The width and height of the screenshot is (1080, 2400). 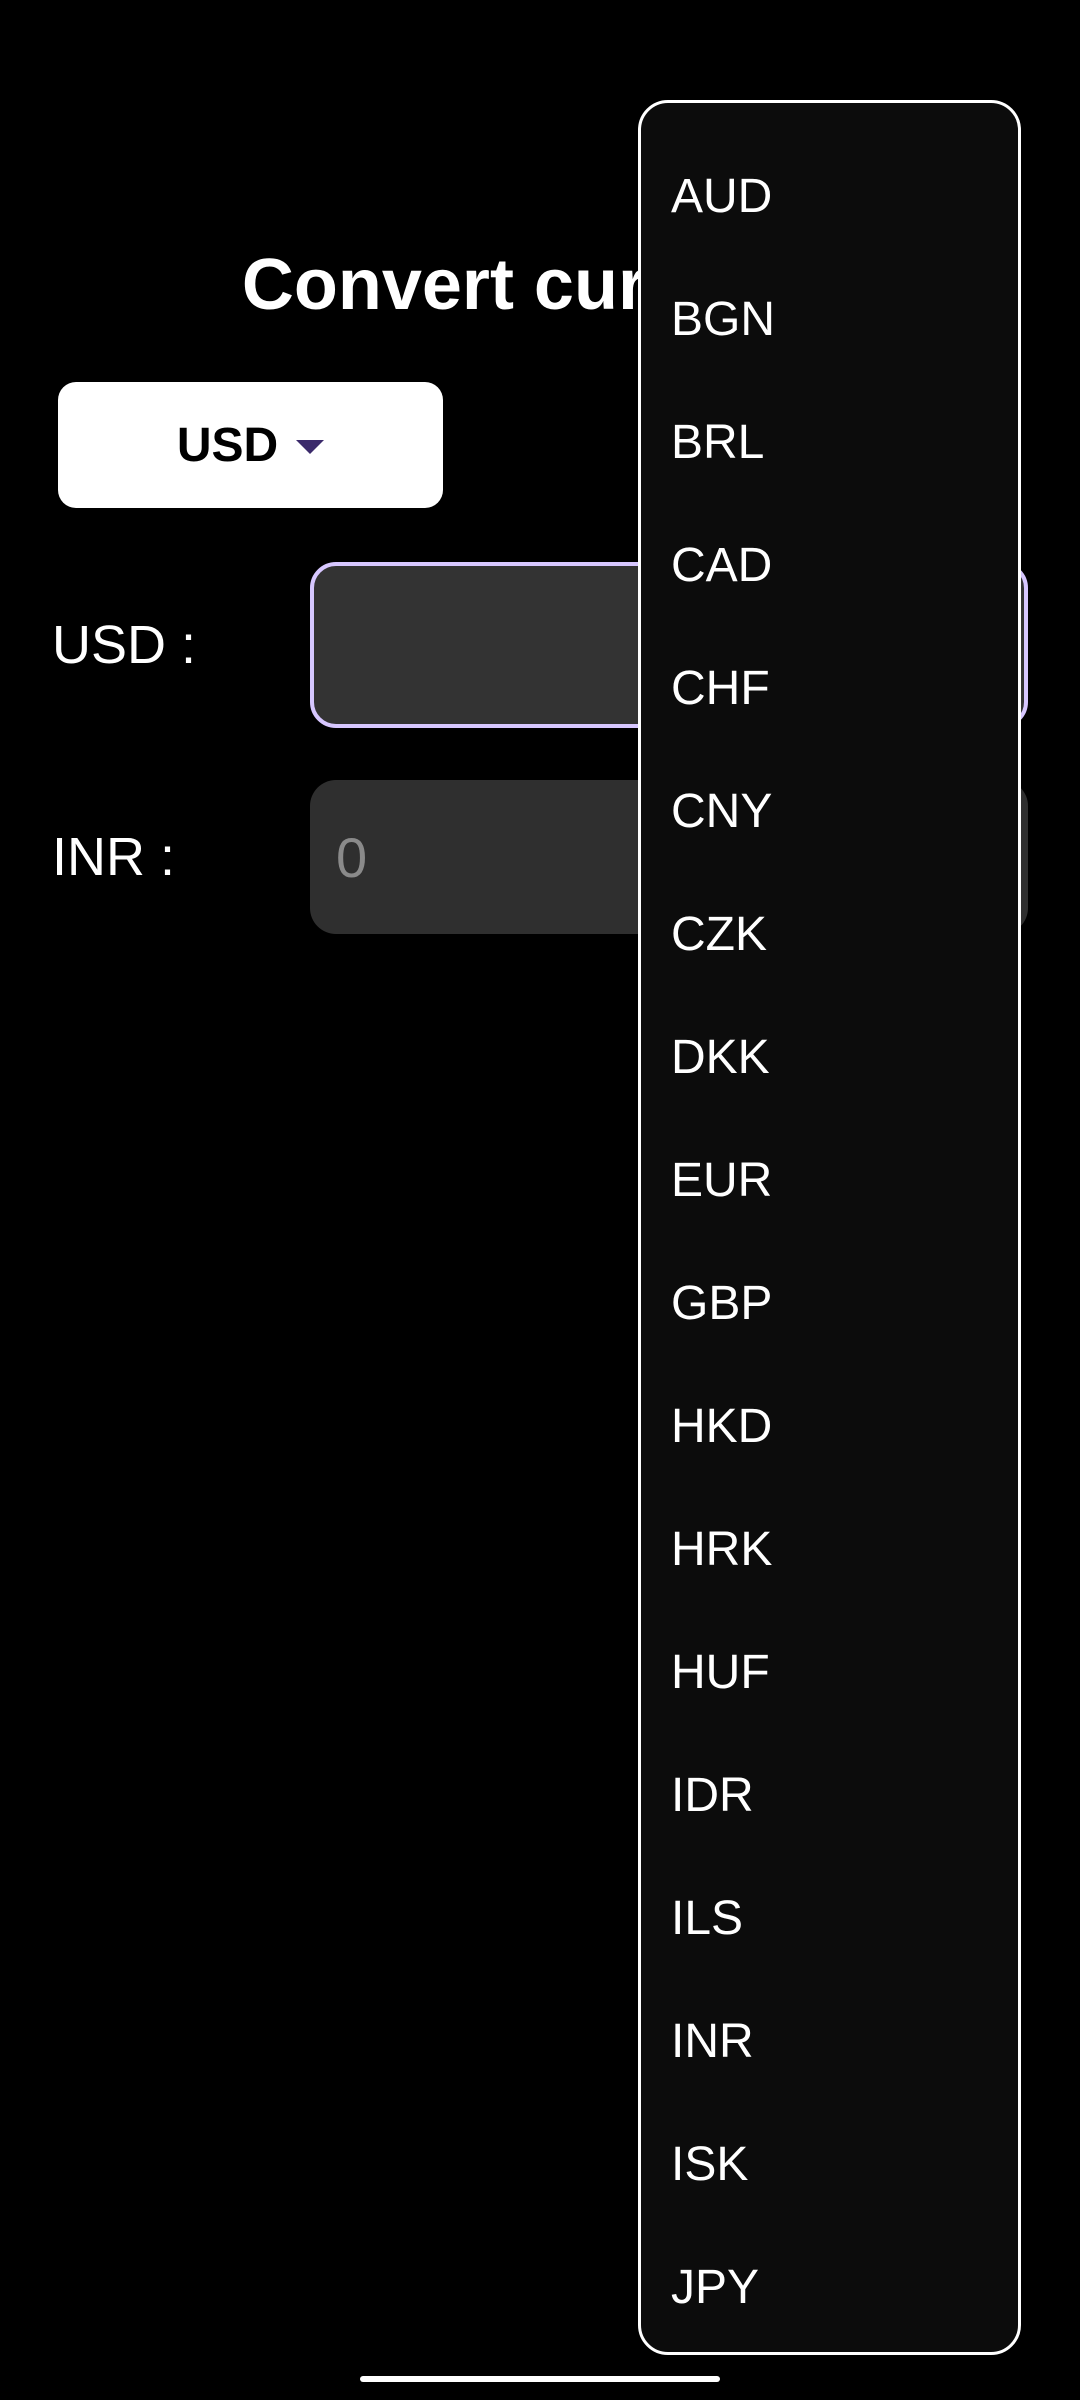 What do you see at coordinates (124, 645) in the screenshot?
I see `from-currency-label: USD :` at bounding box center [124, 645].